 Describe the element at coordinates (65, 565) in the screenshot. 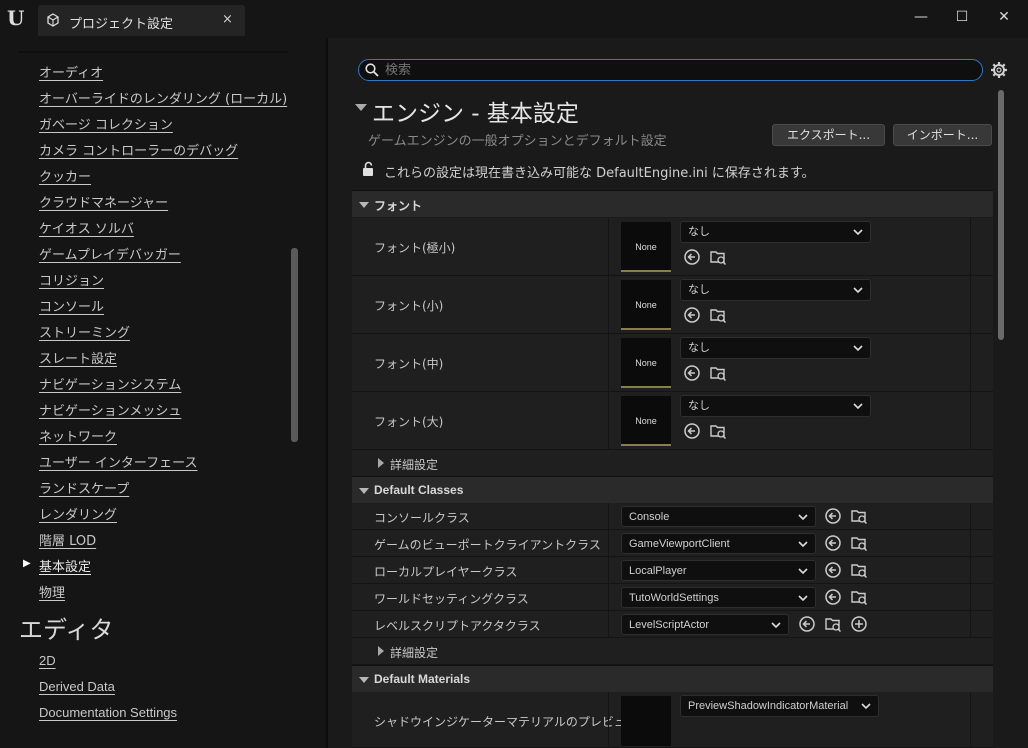

I see `sidebar-item-general-settings: 基本設定` at that location.